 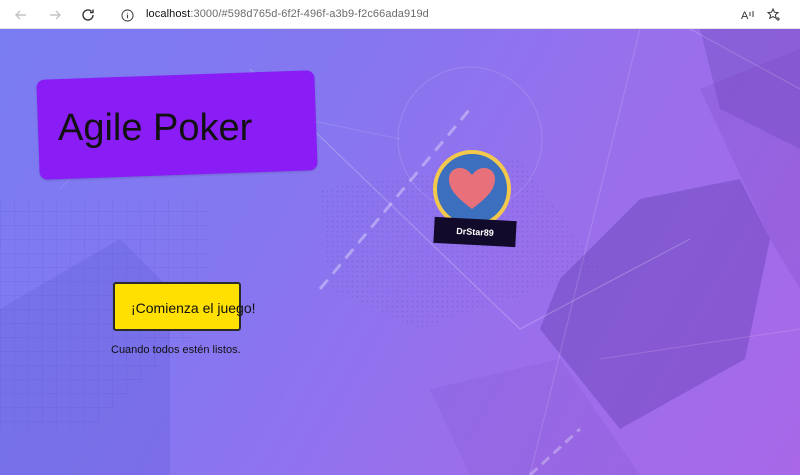 What do you see at coordinates (127, 15) in the screenshot?
I see `info-icon` at bounding box center [127, 15].